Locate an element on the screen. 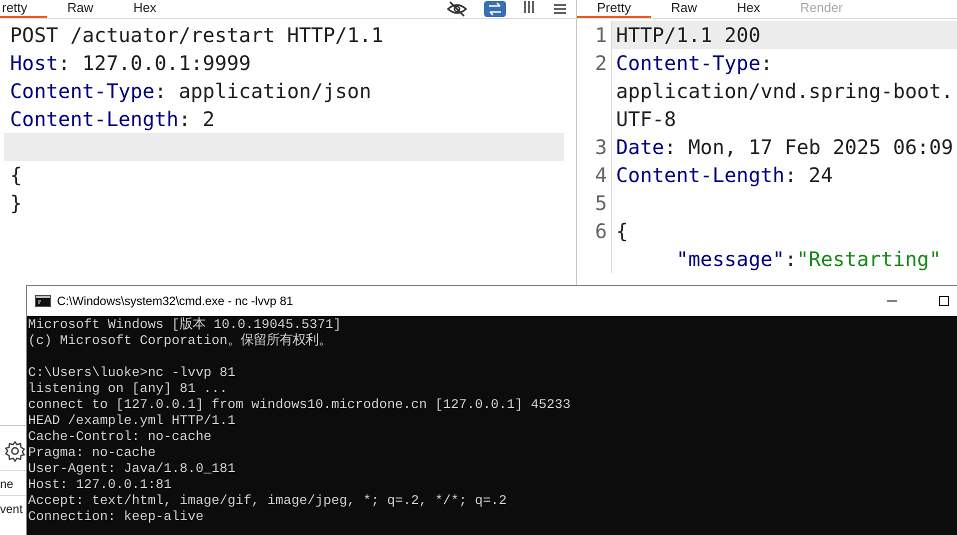 This screenshot has height=535, width=957. line-number: 4 is located at coordinates (594, 175).